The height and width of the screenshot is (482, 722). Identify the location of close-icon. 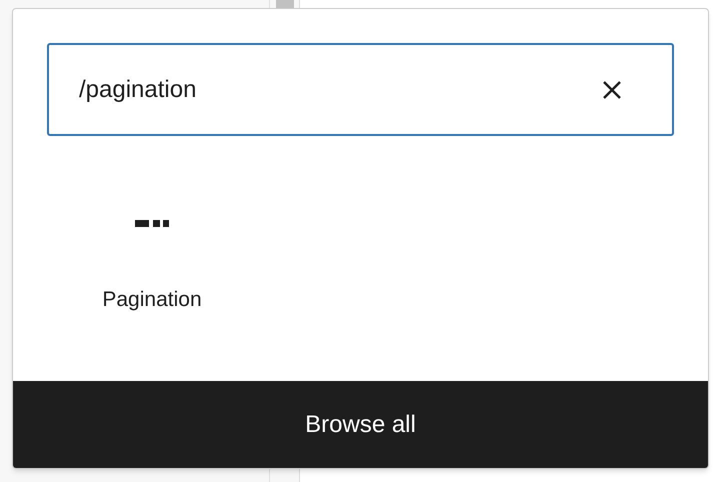
(612, 90).